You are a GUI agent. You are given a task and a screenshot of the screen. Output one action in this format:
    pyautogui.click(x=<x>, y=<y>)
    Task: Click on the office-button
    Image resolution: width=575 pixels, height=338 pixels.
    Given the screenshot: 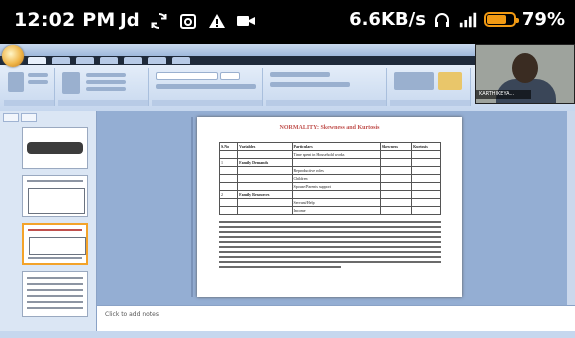 What is the action you would take?
    pyautogui.click(x=13, y=56)
    